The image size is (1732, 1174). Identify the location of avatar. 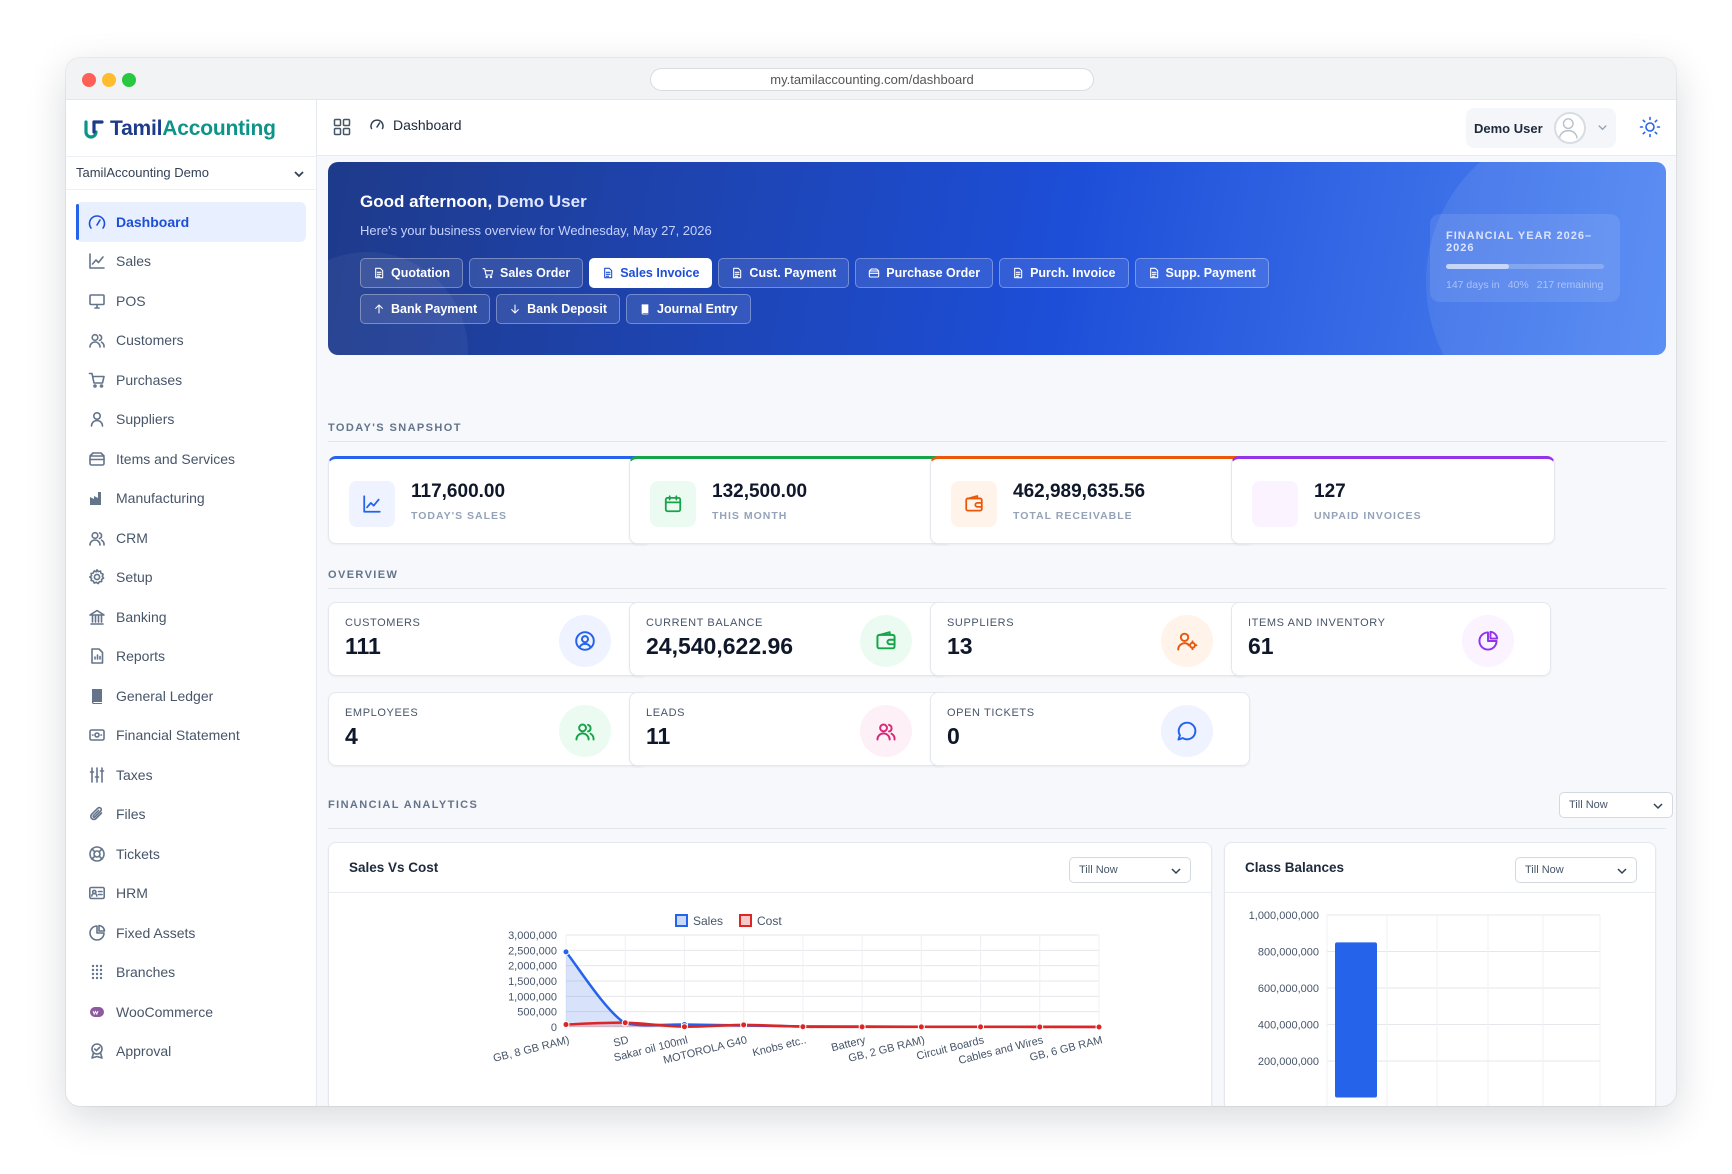
(1570, 128).